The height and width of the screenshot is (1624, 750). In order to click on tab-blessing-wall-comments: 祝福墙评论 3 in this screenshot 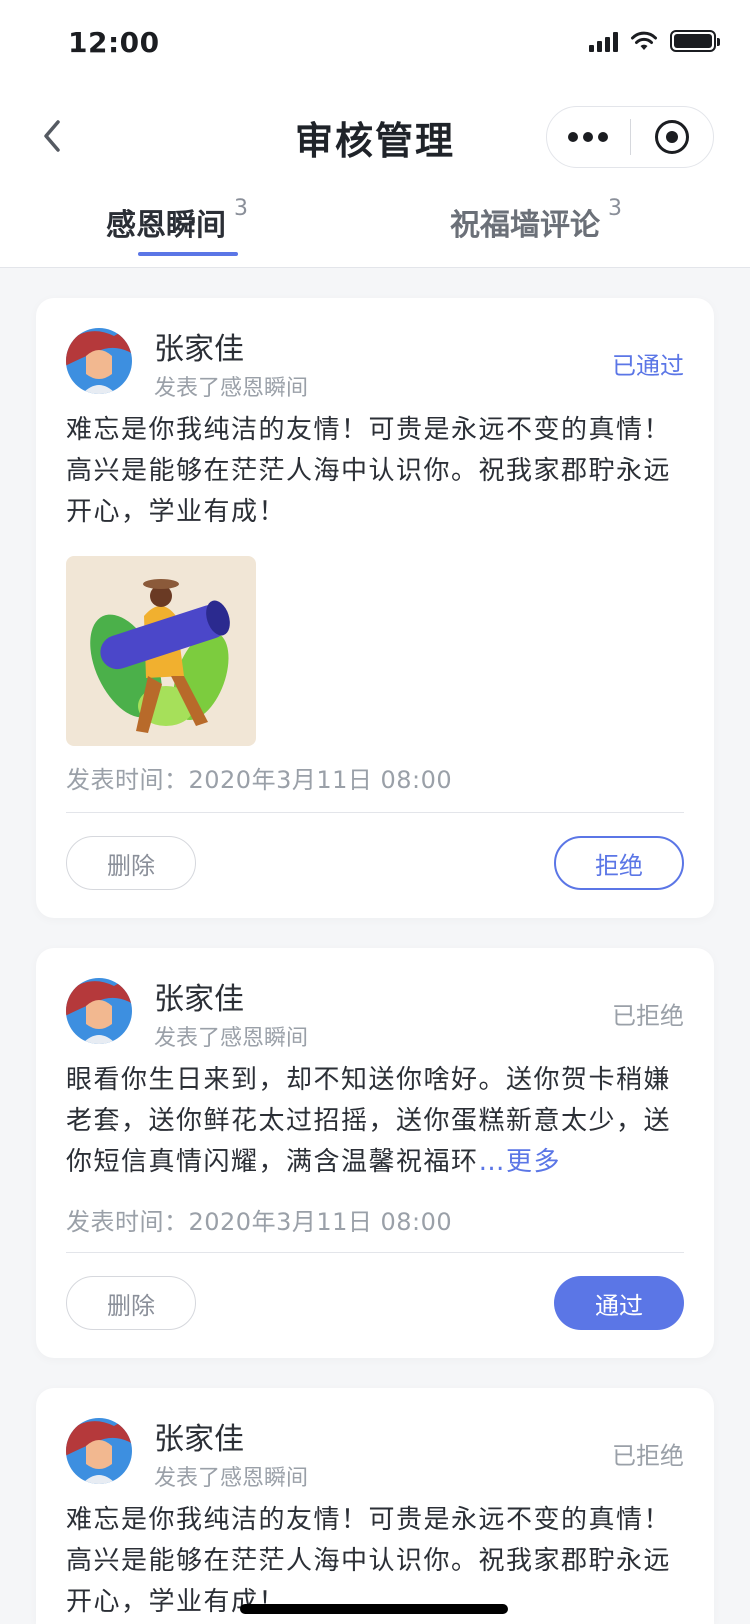, I will do `click(536, 220)`.